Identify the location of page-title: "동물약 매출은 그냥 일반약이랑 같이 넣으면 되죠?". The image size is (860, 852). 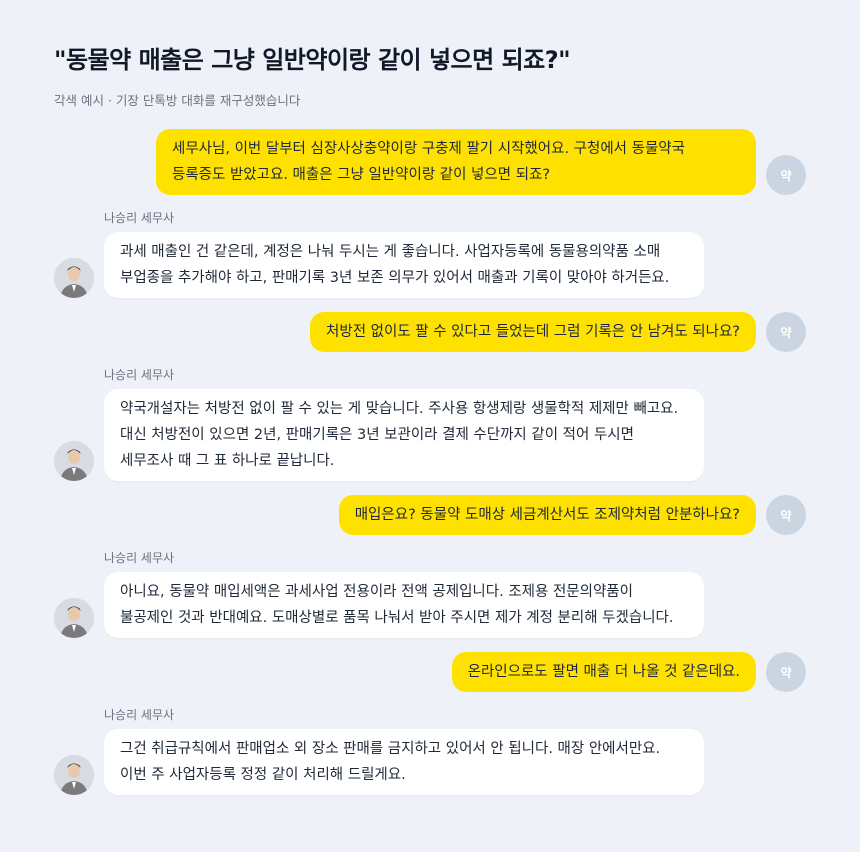
(312, 60).